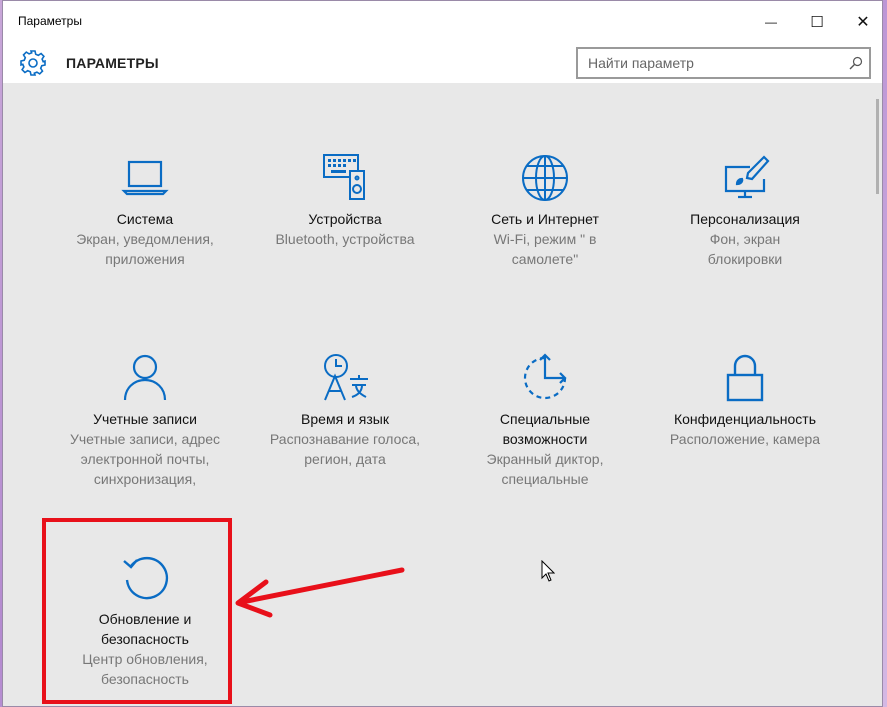  What do you see at coordinates (50, 21) in the screenshot?
I see `window-title: Параметры` at bounding box center [50, 21].